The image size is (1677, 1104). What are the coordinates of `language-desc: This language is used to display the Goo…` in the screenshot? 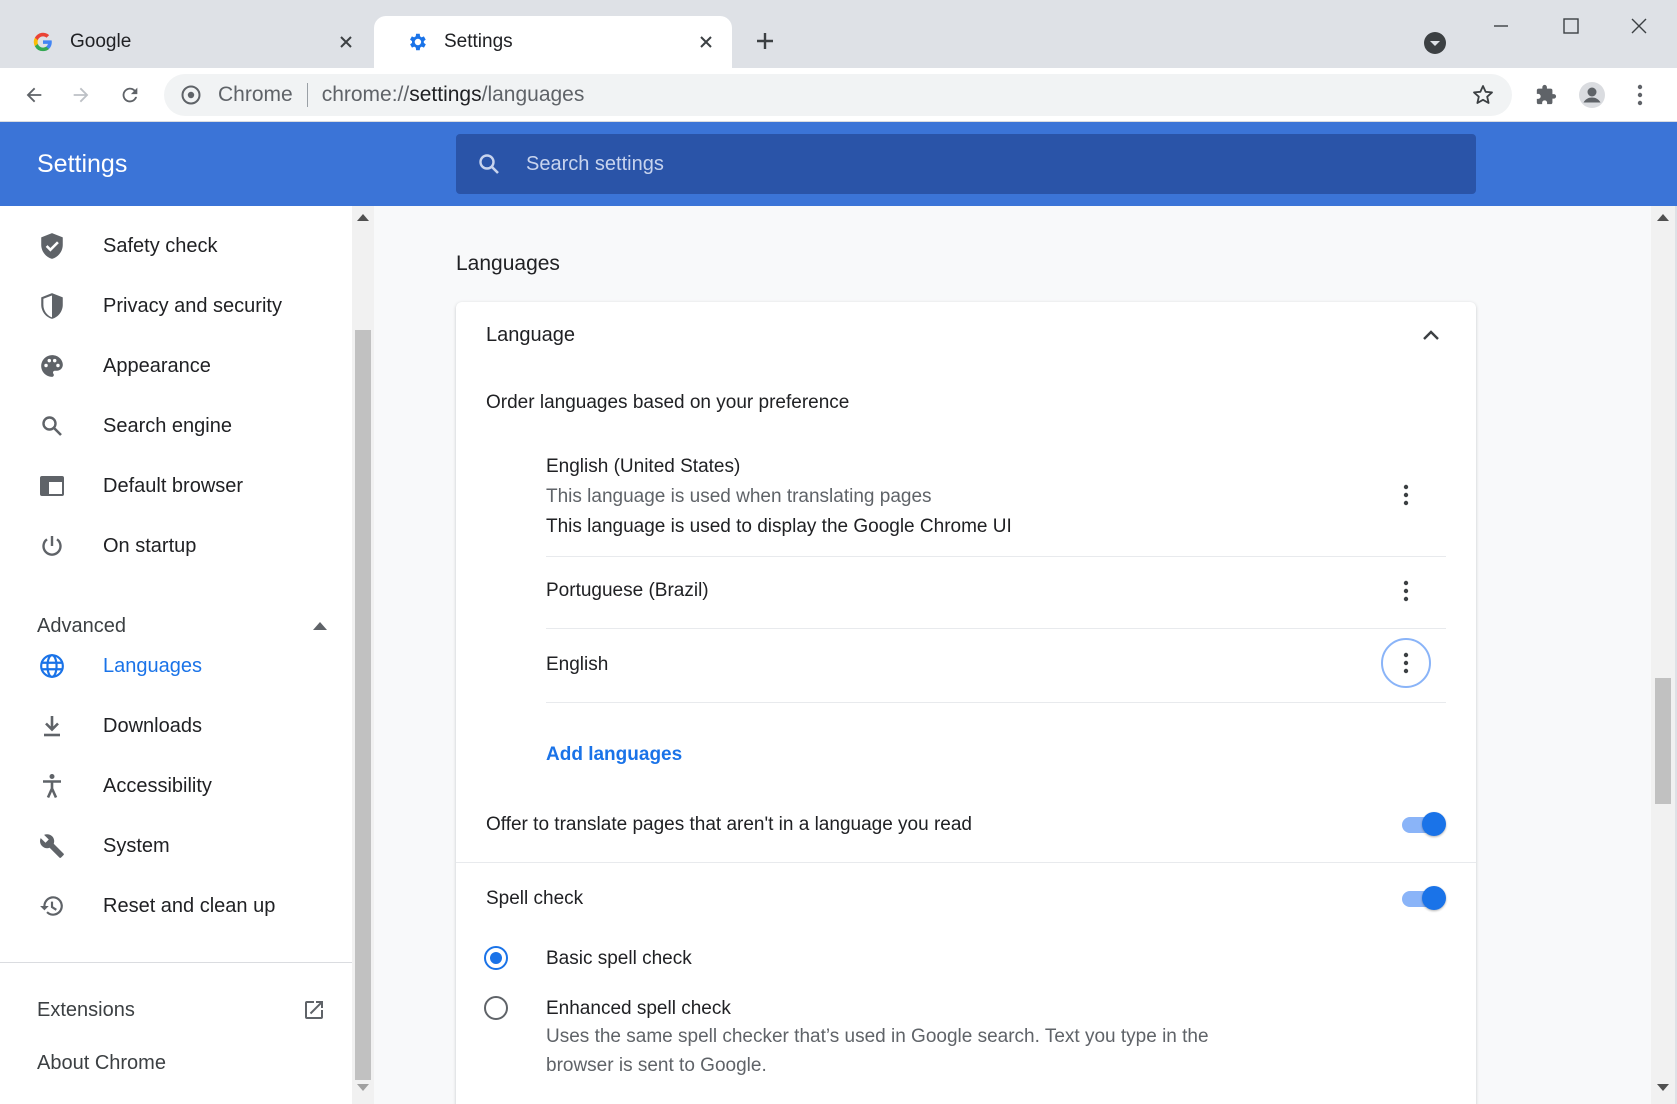 It's located at (779, 526).